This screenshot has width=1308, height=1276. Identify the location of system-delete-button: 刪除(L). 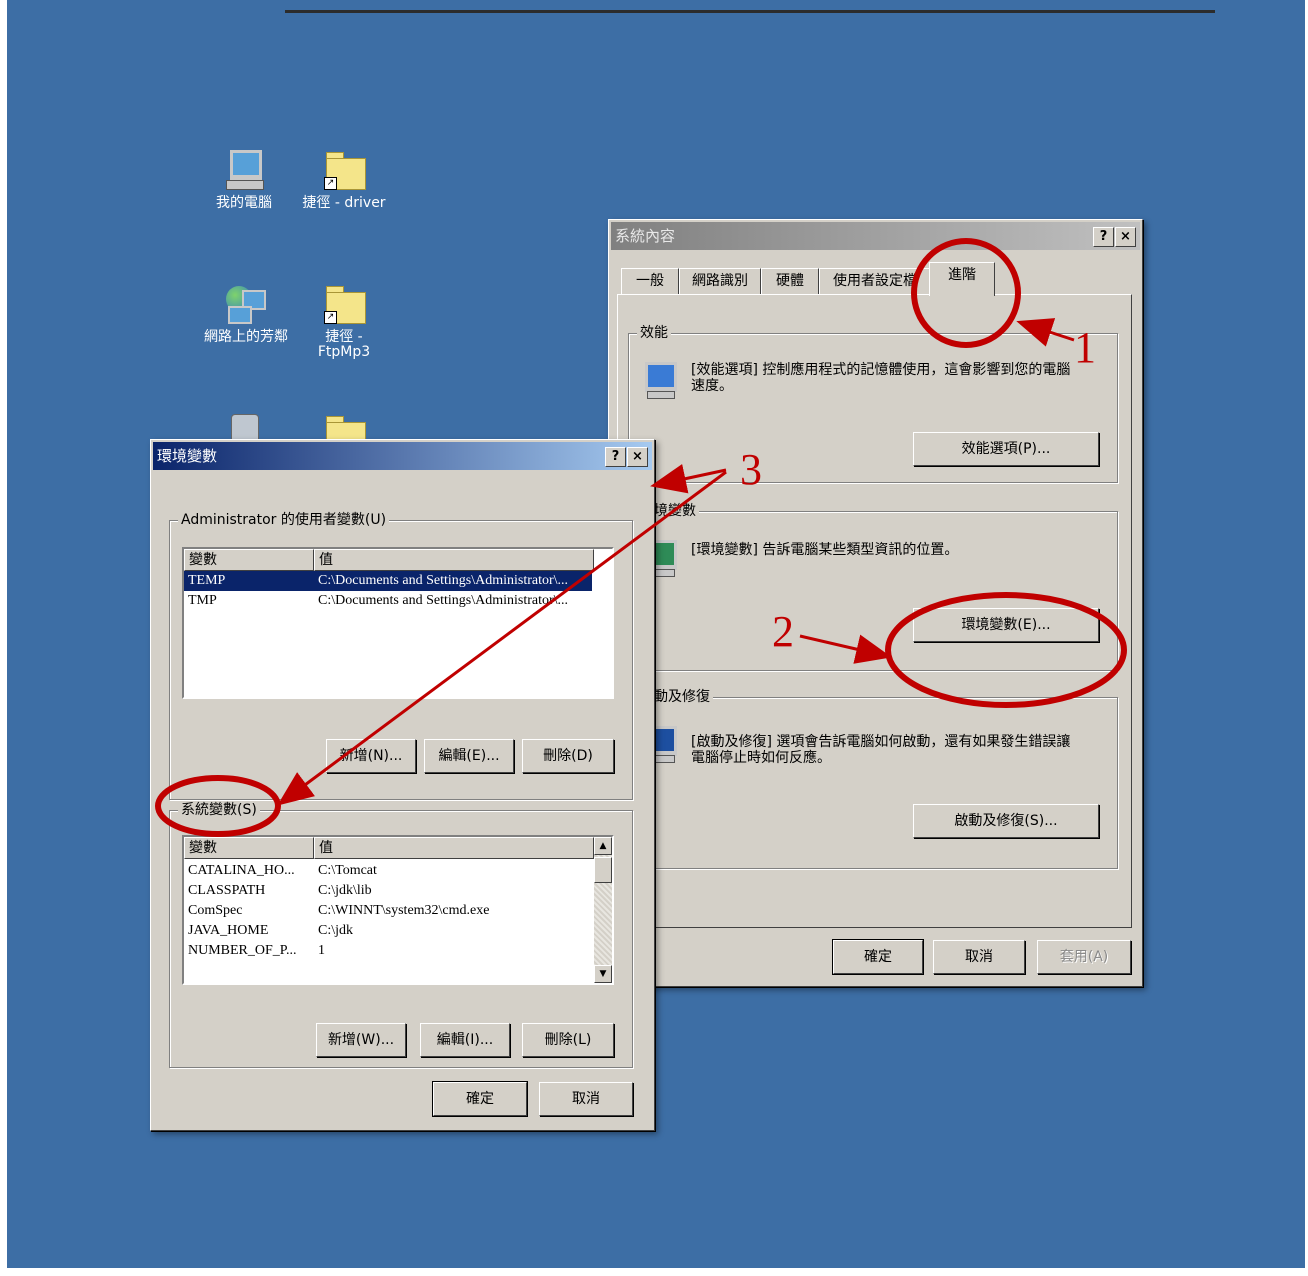
(568, 1040).